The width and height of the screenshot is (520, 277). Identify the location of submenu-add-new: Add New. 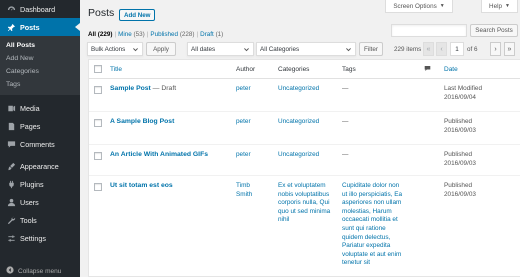
(40, 58).